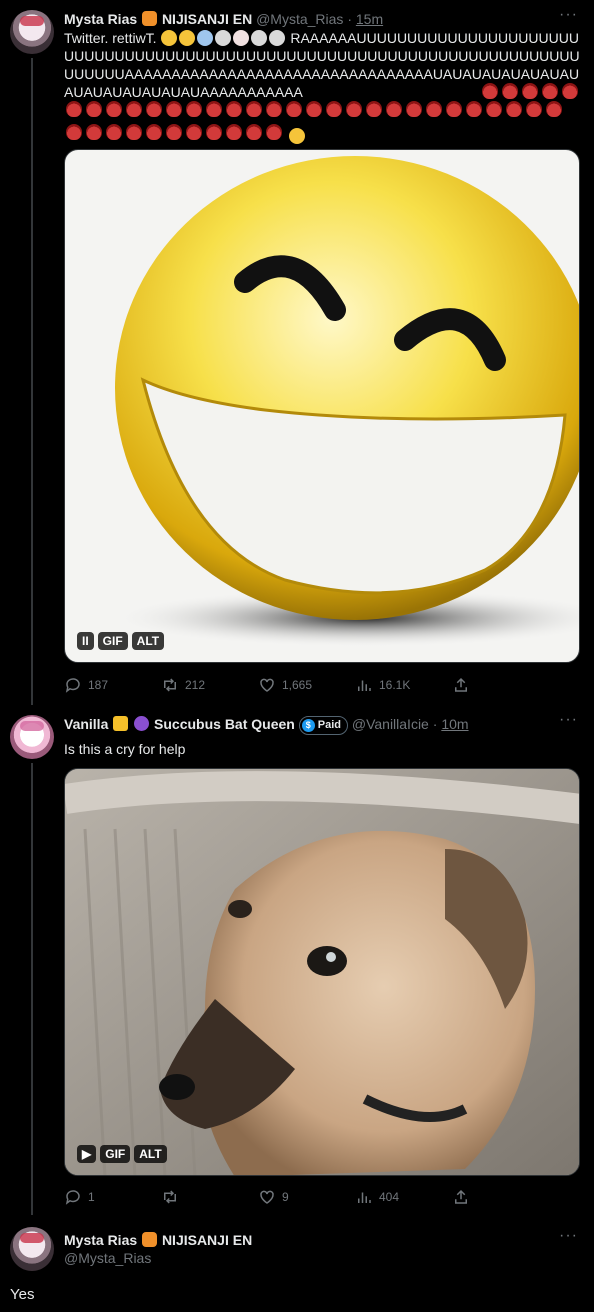 The image size is (594, 1312). What do you see at coordinates (91, 1197) in the screenshot?
I see `reply-count: 1` at bounding box center [91, 1197].